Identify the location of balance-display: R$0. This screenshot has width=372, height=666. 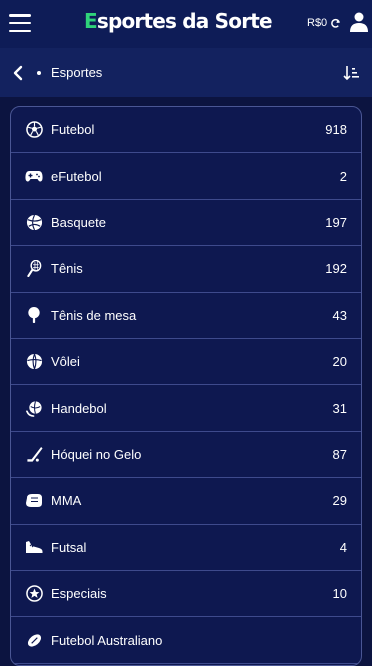
(324, 23).